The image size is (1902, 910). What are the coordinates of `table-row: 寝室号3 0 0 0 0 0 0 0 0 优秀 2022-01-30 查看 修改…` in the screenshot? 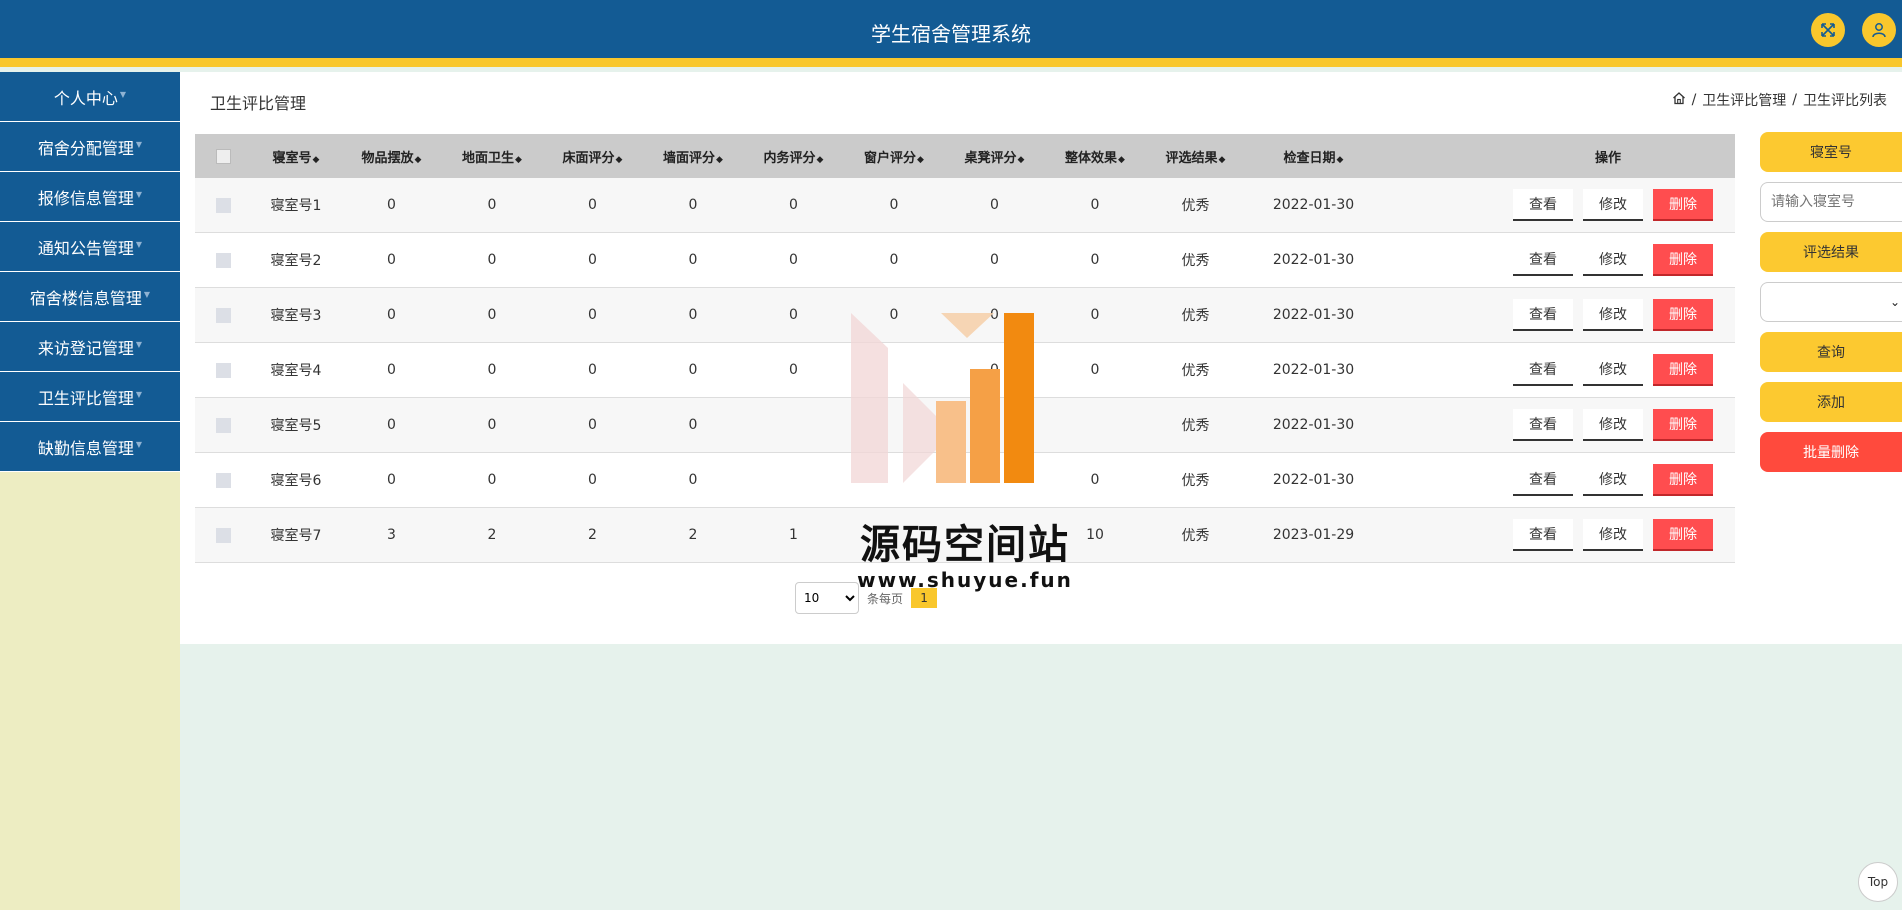 It's located at (965, 315).